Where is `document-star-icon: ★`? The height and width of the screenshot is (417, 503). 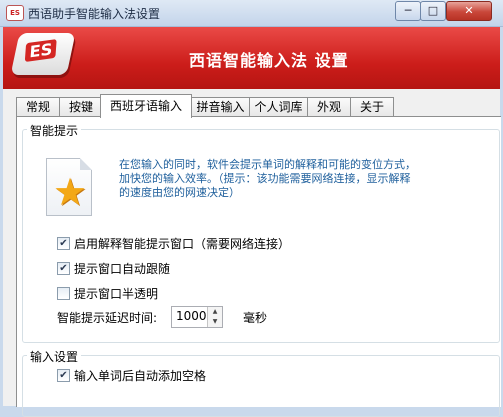
document-star-icon: ★ is located at coordinates (69, 187).